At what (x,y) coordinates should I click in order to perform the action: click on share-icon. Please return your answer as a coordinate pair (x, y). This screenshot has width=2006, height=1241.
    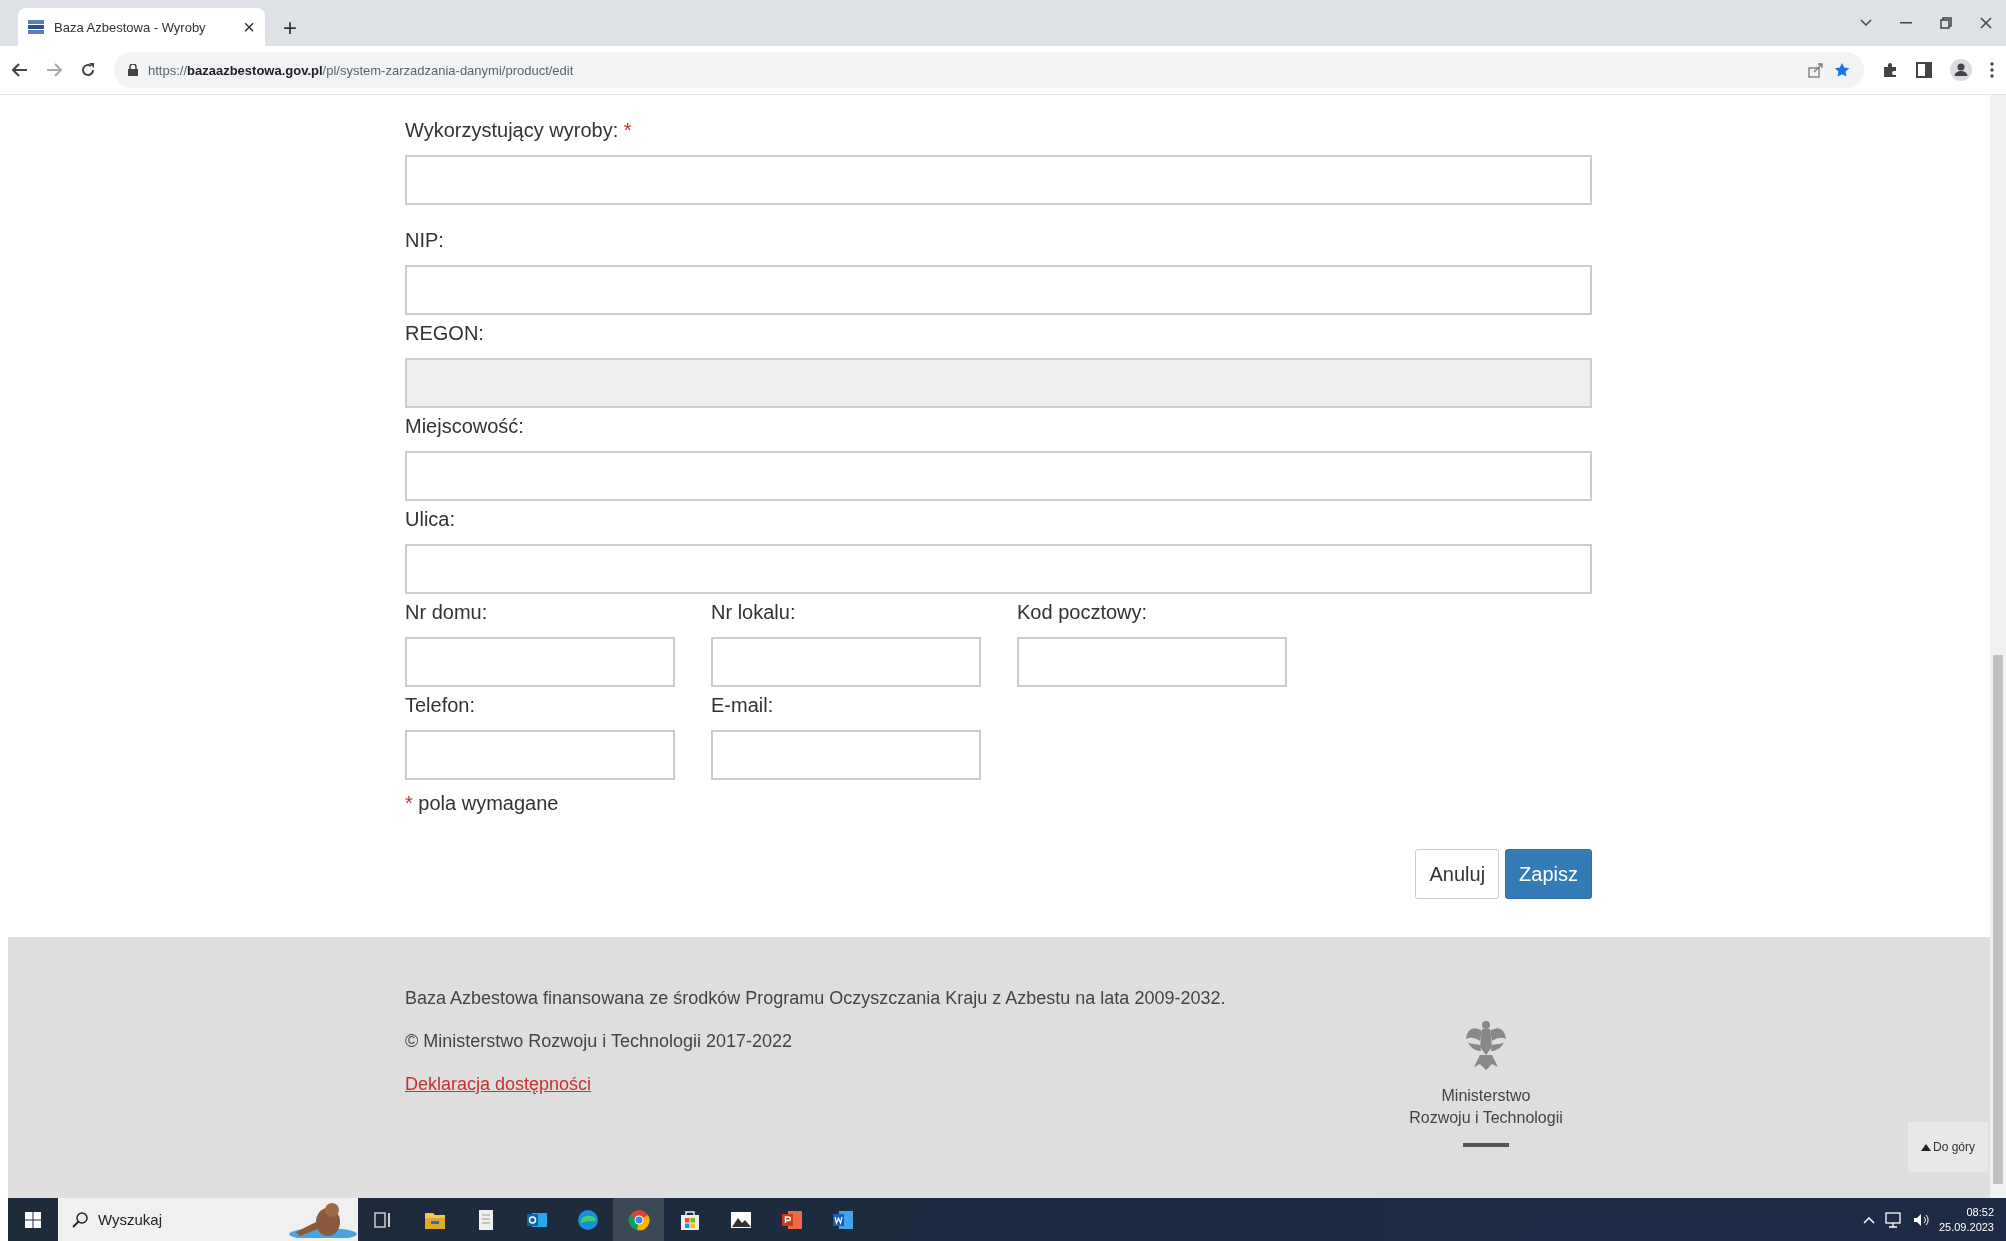
    Looking at the image, I should click on (1816, 70).